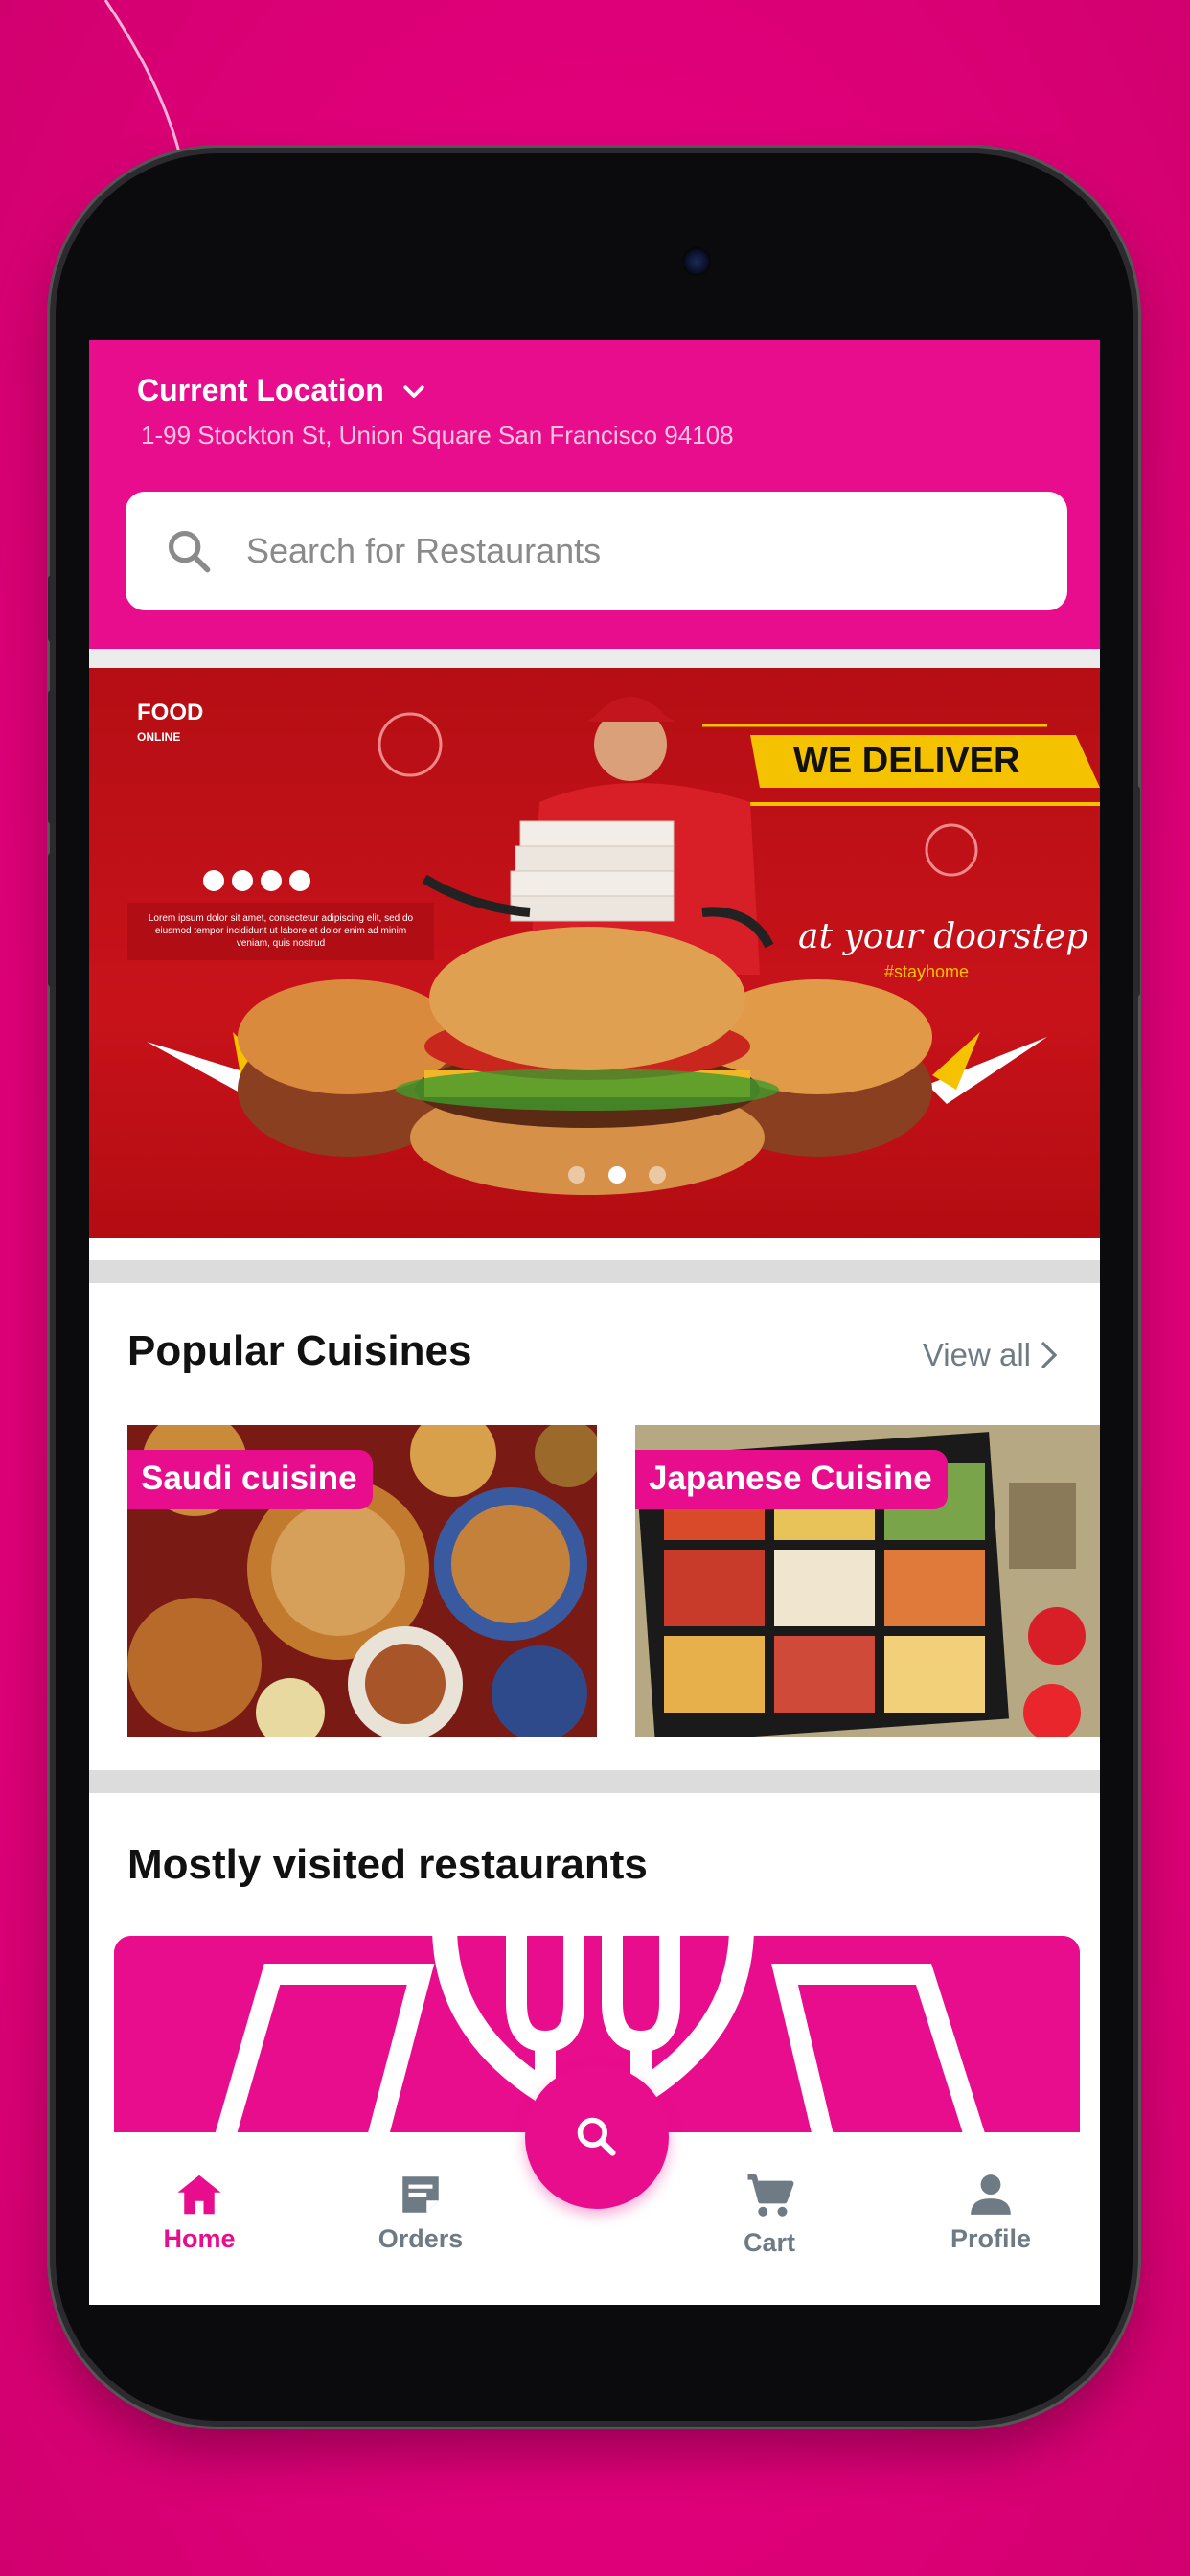 Image resolution: width=1190 pixels, height=2576 pixels. What do you see at coordinates (388, 1864) in the screenshot?
I see `mostly-visited-title: Mostly visited restaurants` at bounding box center [388, 1864].